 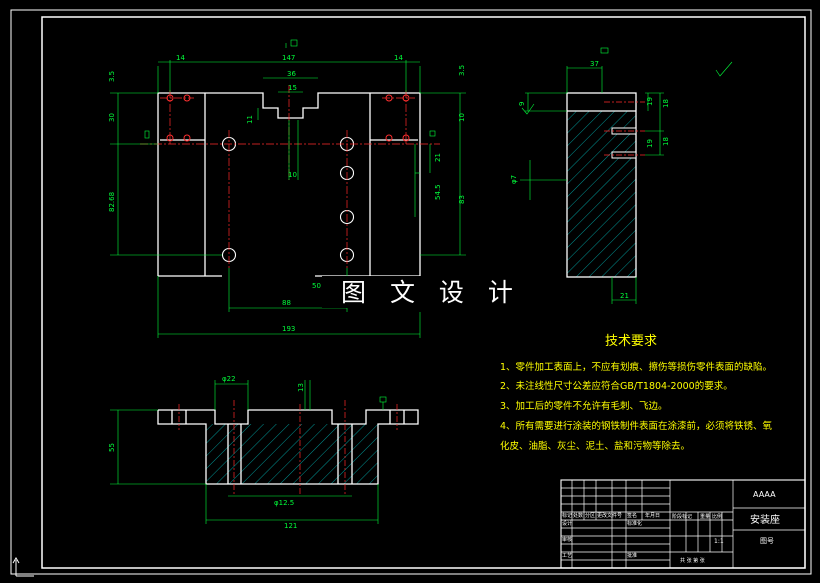 I want to click on sec-dim-phi12-5: φ12.5, so click(x=284, y=503).